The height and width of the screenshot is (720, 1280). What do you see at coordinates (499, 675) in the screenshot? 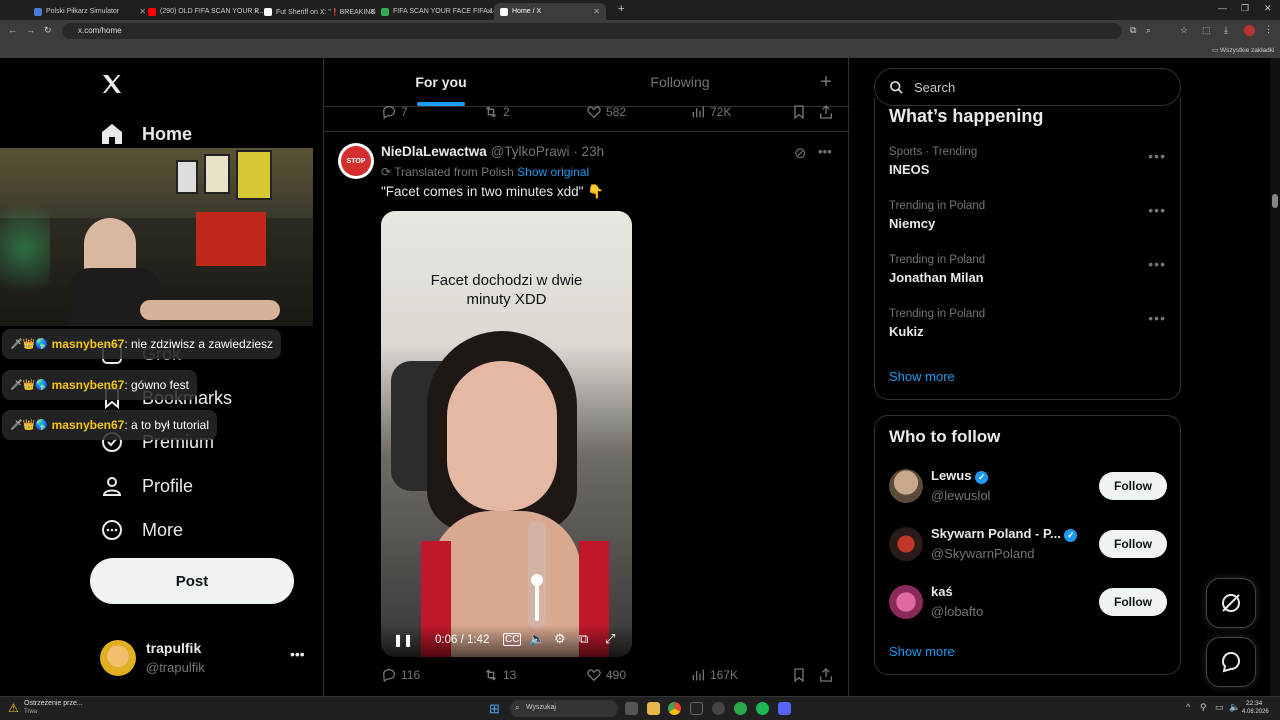
I see `repost-action: 13` at bounding box center [499, 675].